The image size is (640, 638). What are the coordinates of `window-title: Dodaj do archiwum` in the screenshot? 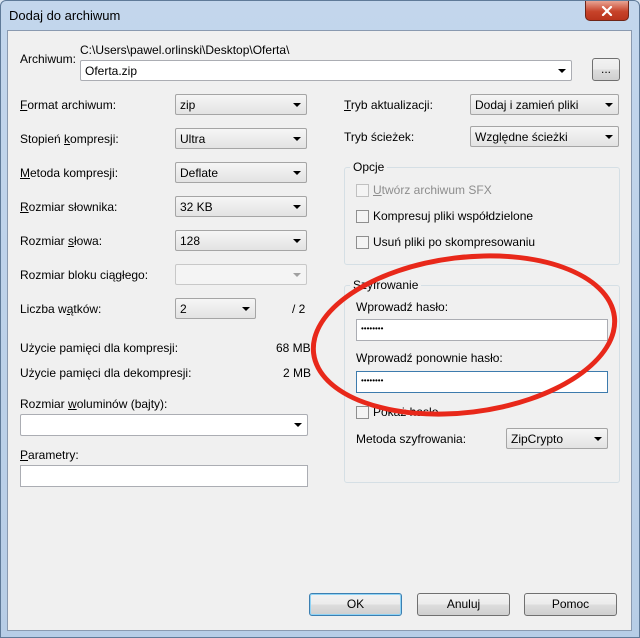 It's located at (65, 15).